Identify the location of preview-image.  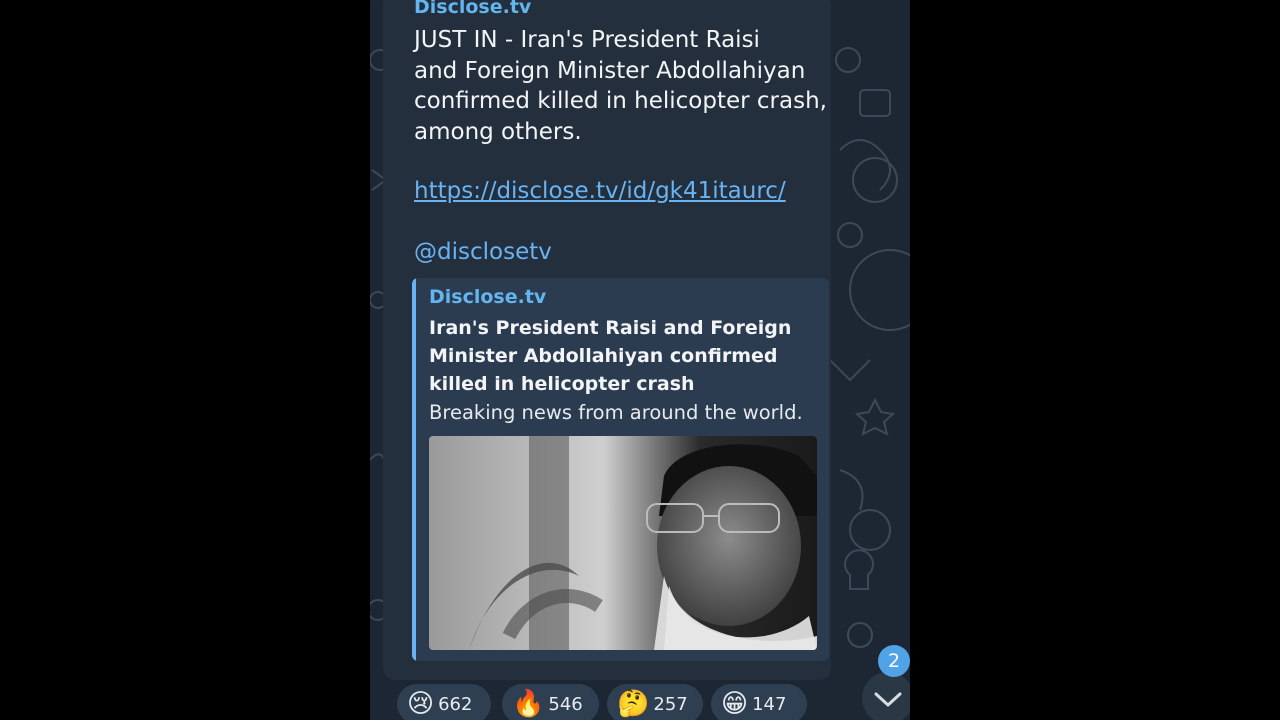
(623, 543).